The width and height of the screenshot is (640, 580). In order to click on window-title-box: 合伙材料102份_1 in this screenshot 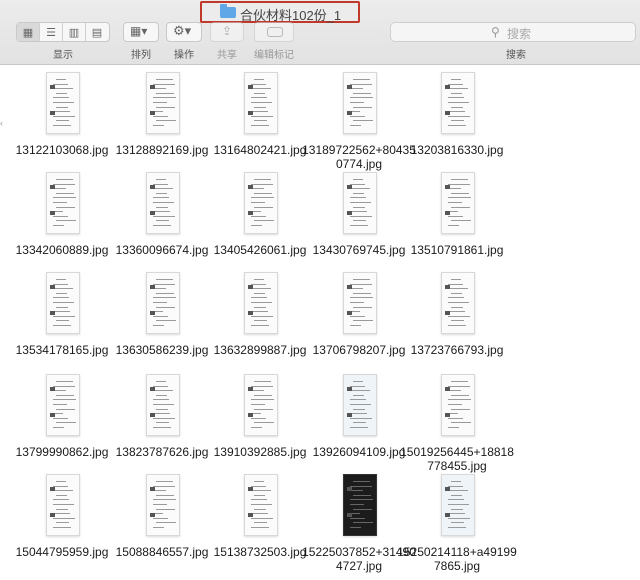, I will do `click(280, 12)`.